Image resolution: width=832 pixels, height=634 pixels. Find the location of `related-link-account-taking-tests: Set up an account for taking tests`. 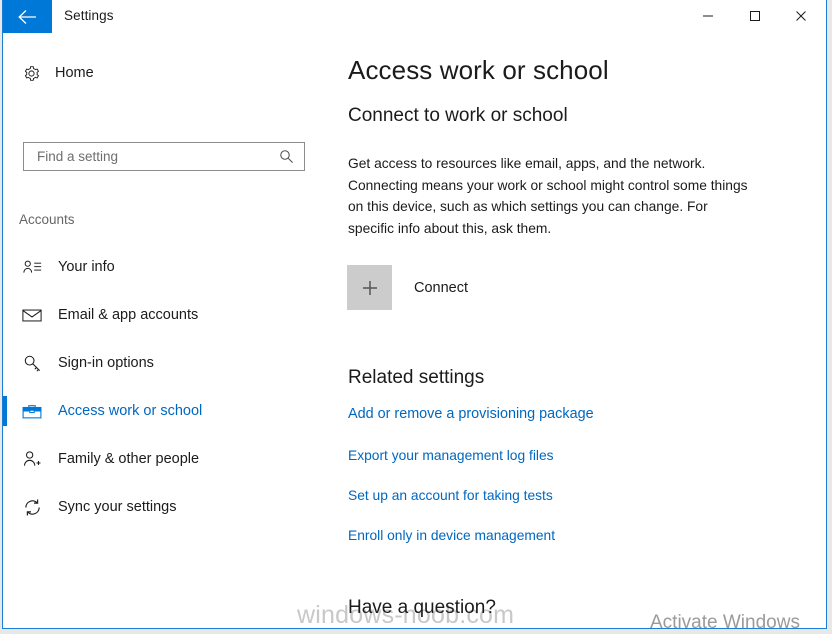

related-link-account-taking-tests: Set up an account for taking tests is located at coordinates (450, 495).